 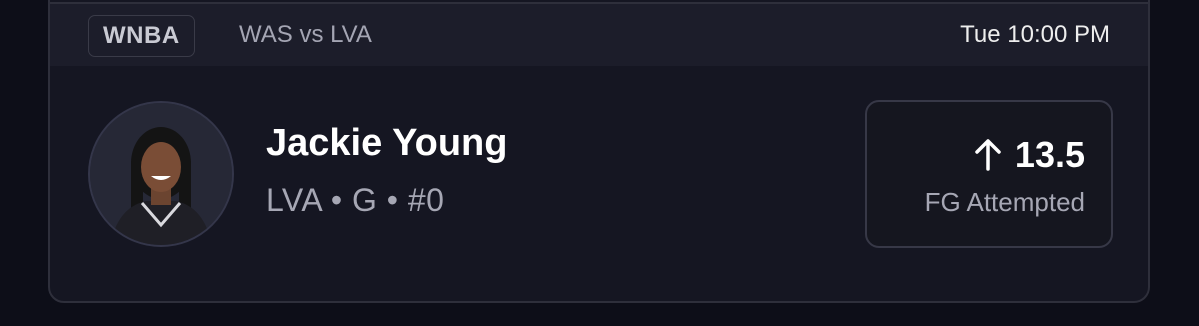 What do you see at coordinates (355, 200) in the screenshot?
I see `player-meta: LVA • G • #0` at bounding box center [355, 200].